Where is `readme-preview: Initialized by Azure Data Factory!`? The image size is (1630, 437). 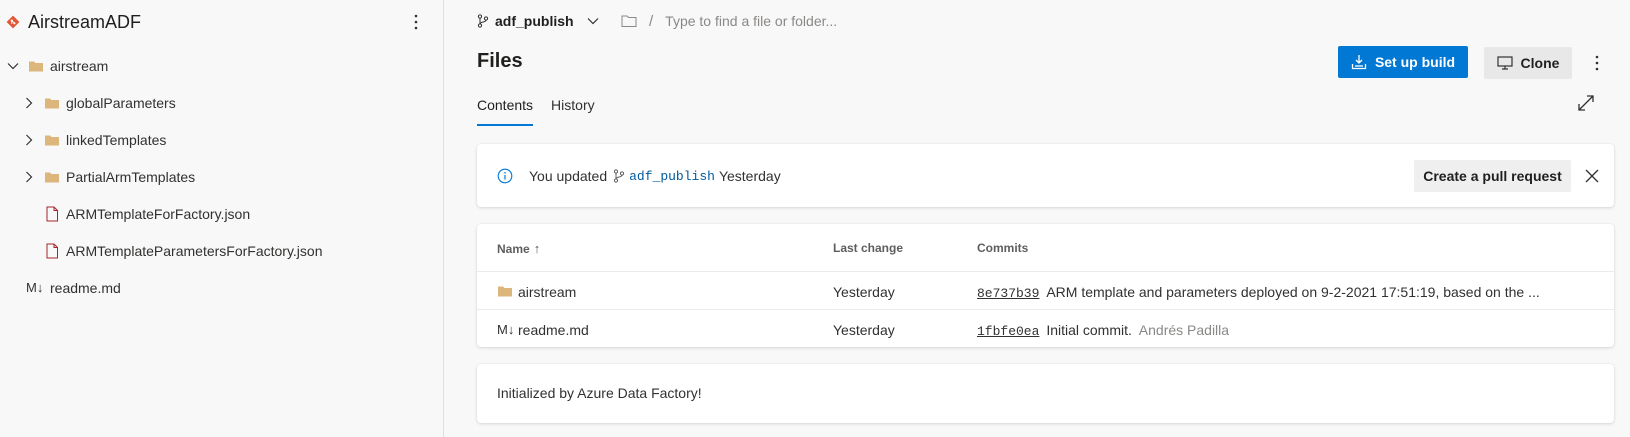 readme-preview: Initialized by Azure Data Factory! is located at coordinates (1045, 393).